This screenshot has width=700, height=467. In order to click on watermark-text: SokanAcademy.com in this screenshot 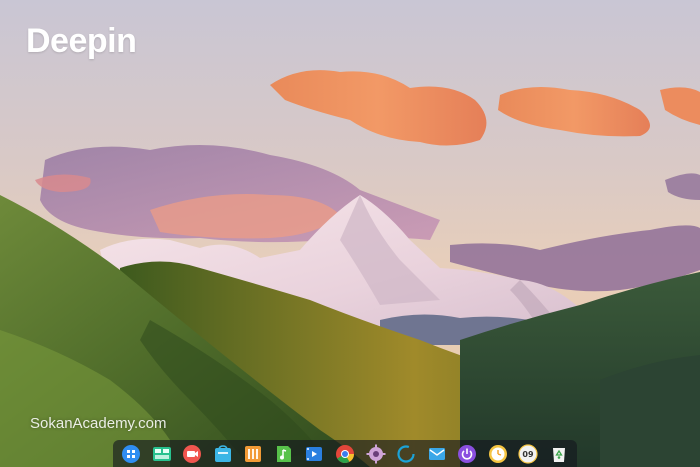, I will do `click(98, 423)`.